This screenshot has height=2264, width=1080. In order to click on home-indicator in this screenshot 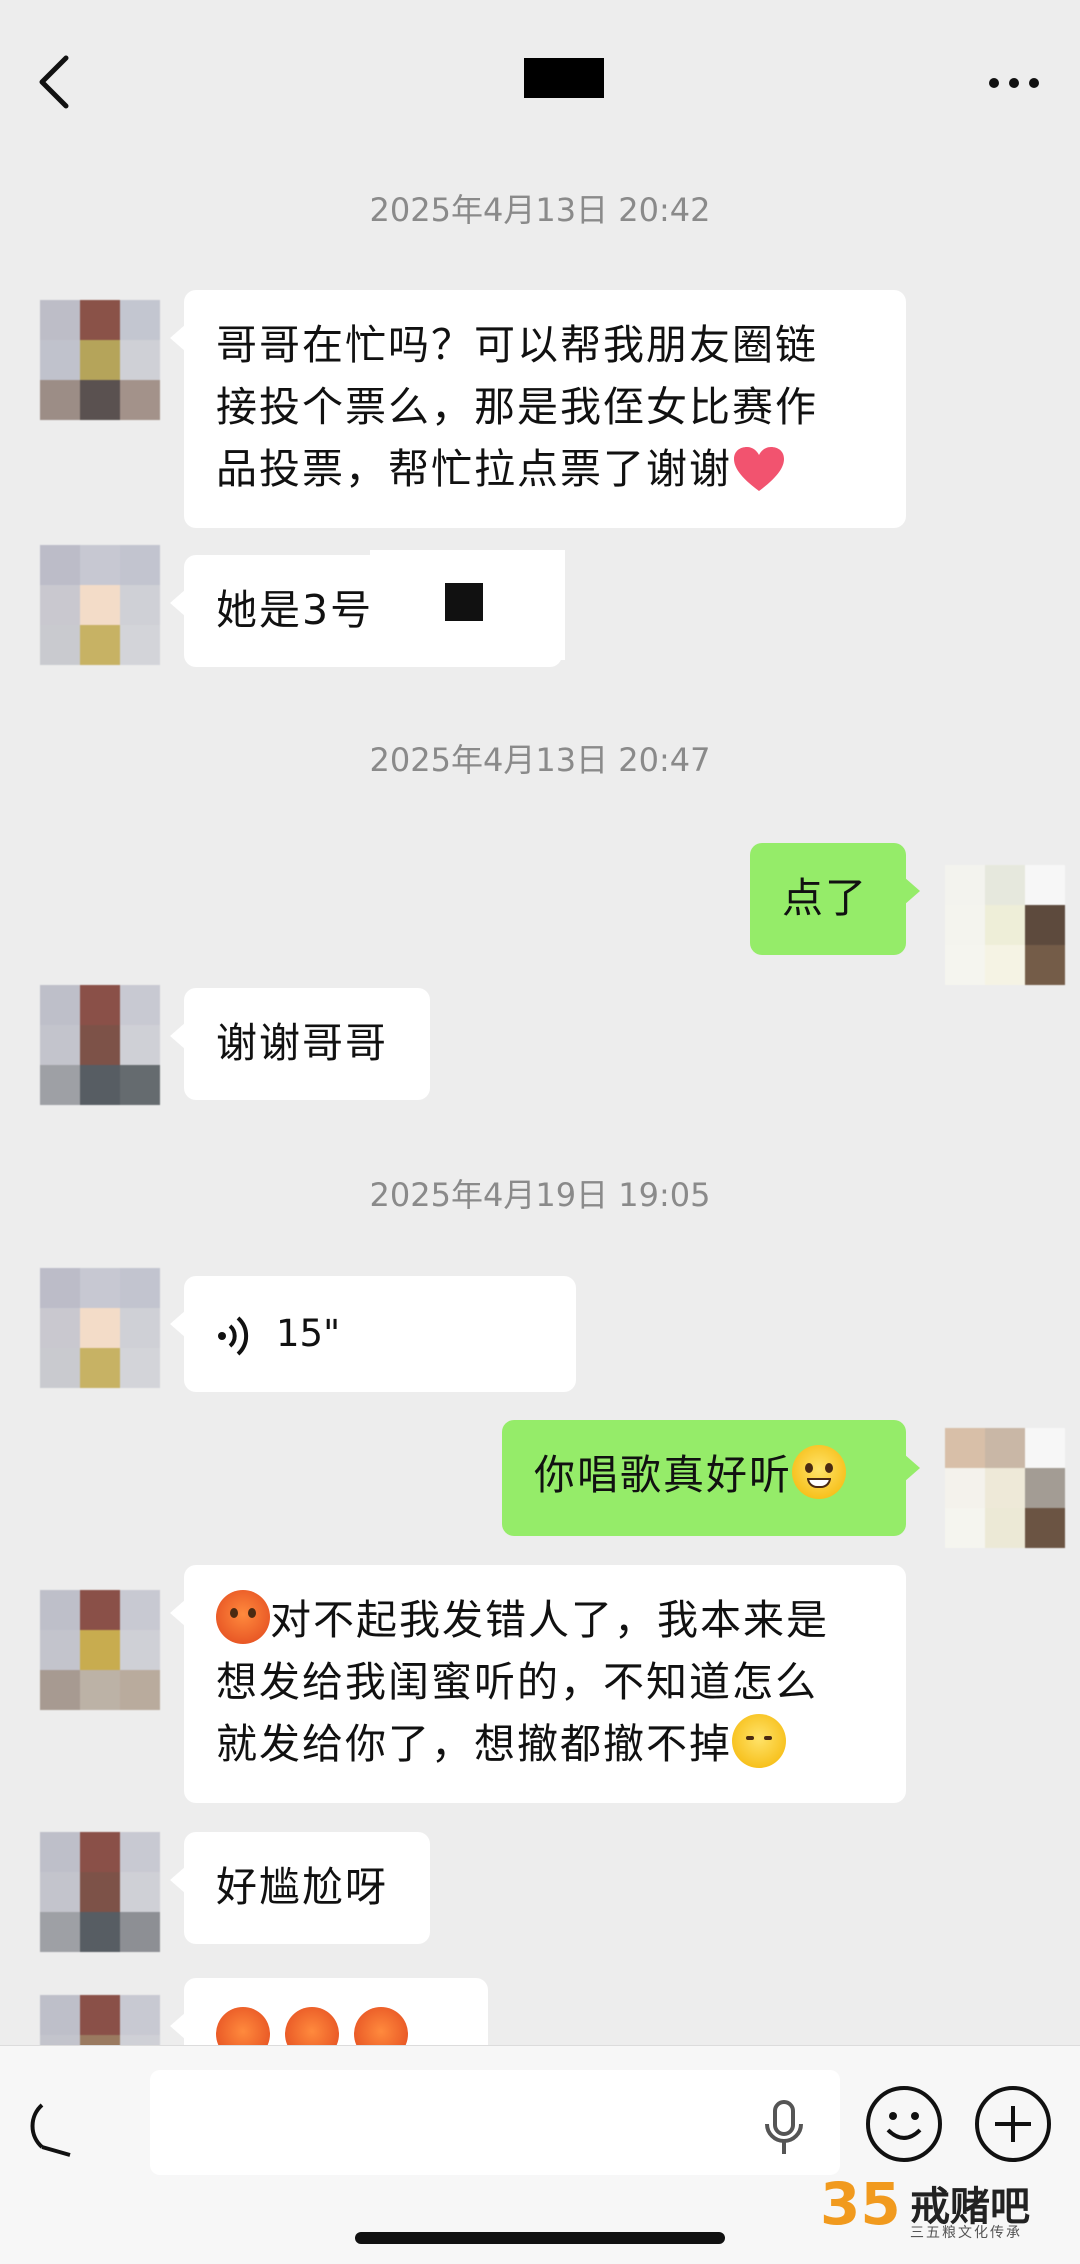, I will do `click(540, 2238)`.